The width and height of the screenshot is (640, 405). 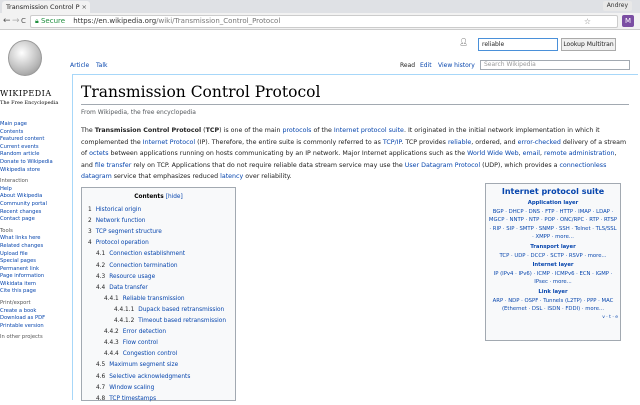 I want to click on toc-item: 4 Protocol operation, so click(x=158, y=243).